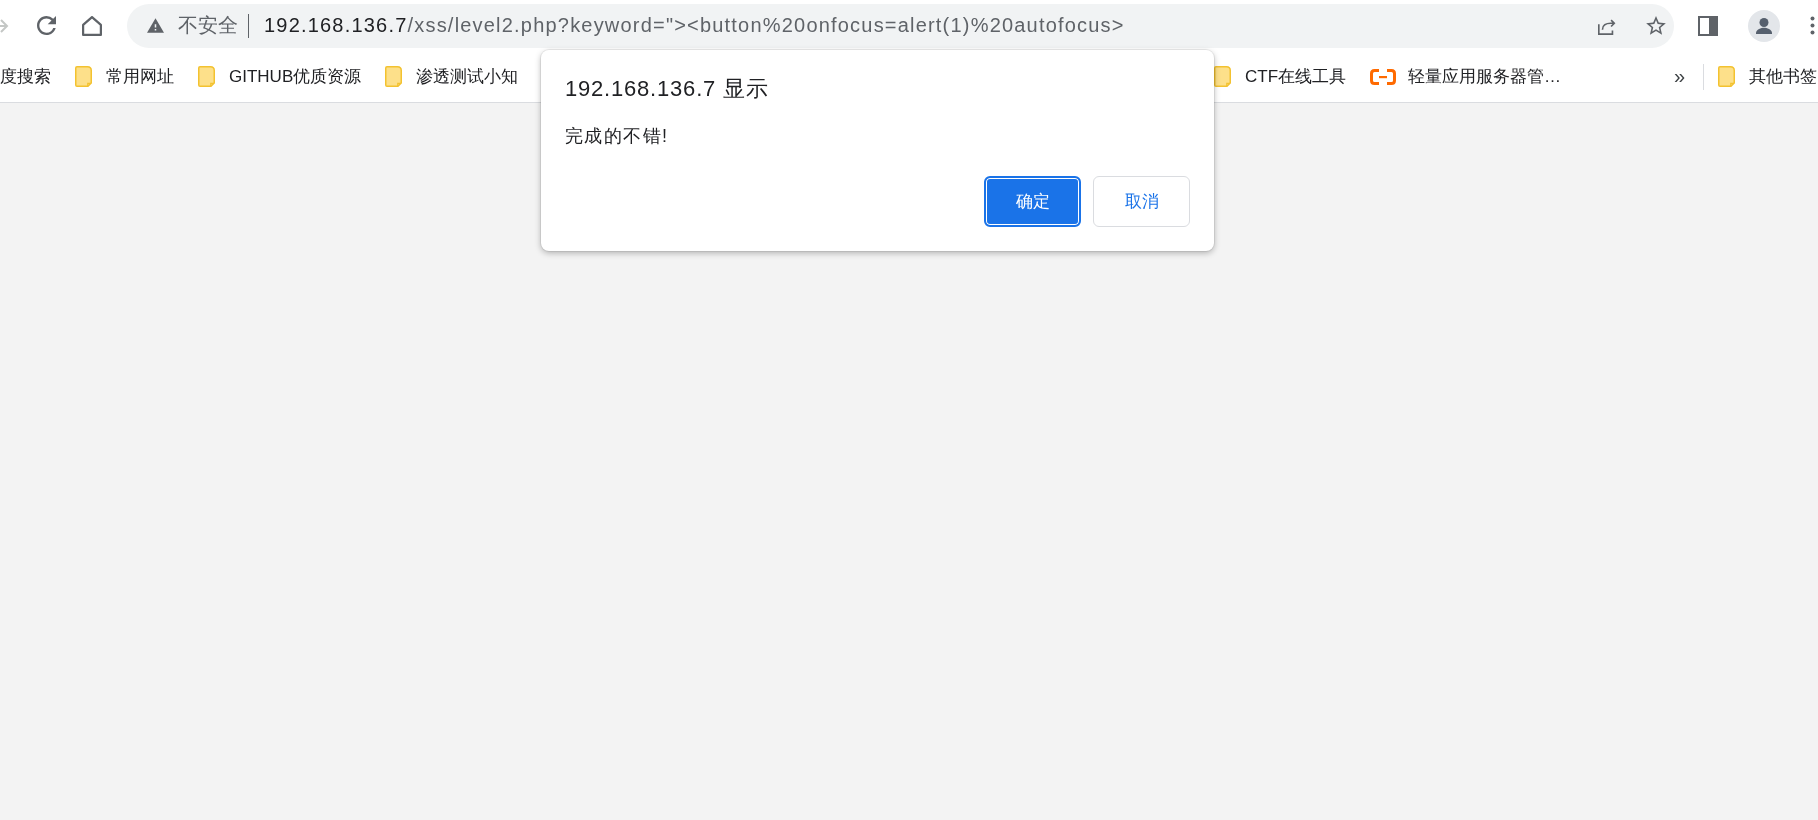 This screenshot has width=1818, height=820. What do you see at coordinates (1656, 25) in the screenshot?
I see `star-icon` at bounding box center [1656, 25].